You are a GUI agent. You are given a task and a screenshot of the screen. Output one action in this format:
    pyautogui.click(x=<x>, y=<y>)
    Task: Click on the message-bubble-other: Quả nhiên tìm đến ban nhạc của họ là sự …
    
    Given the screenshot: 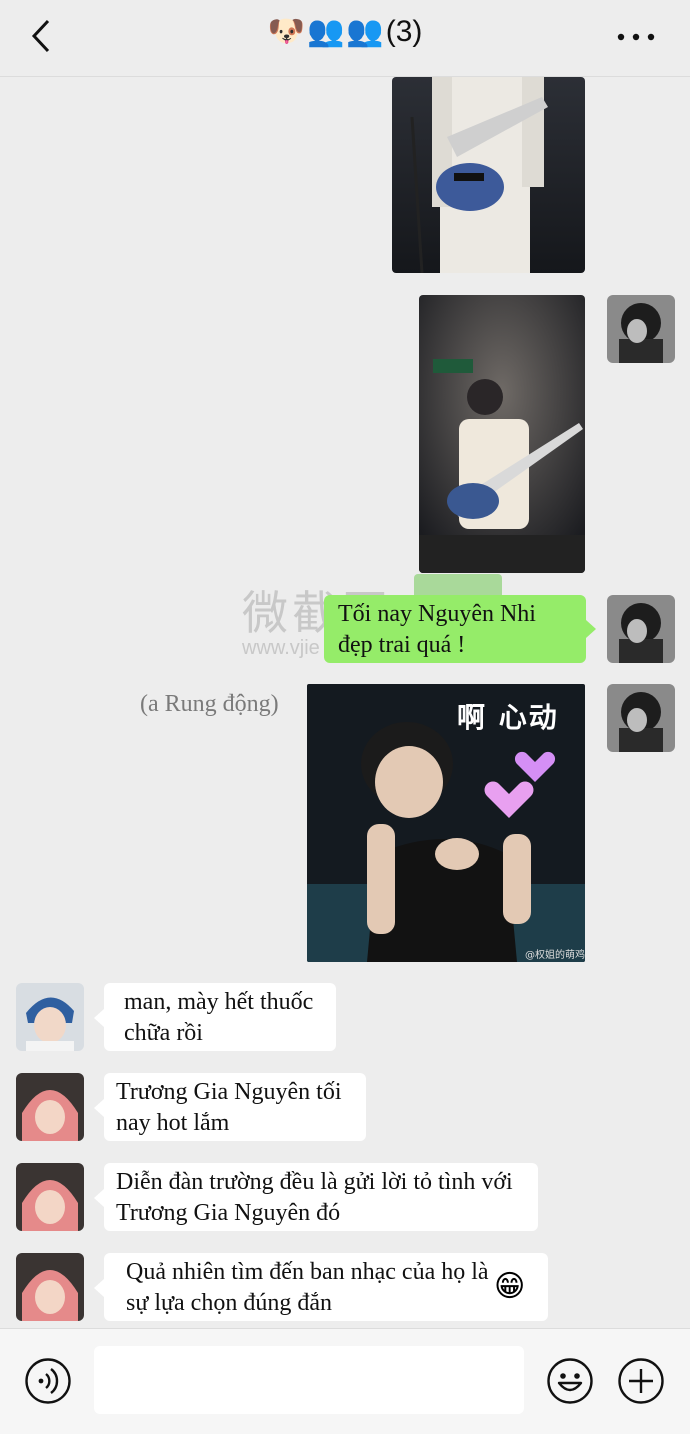 What is the action you would take?
    pyautogui.click(x=326, y=1287)
    